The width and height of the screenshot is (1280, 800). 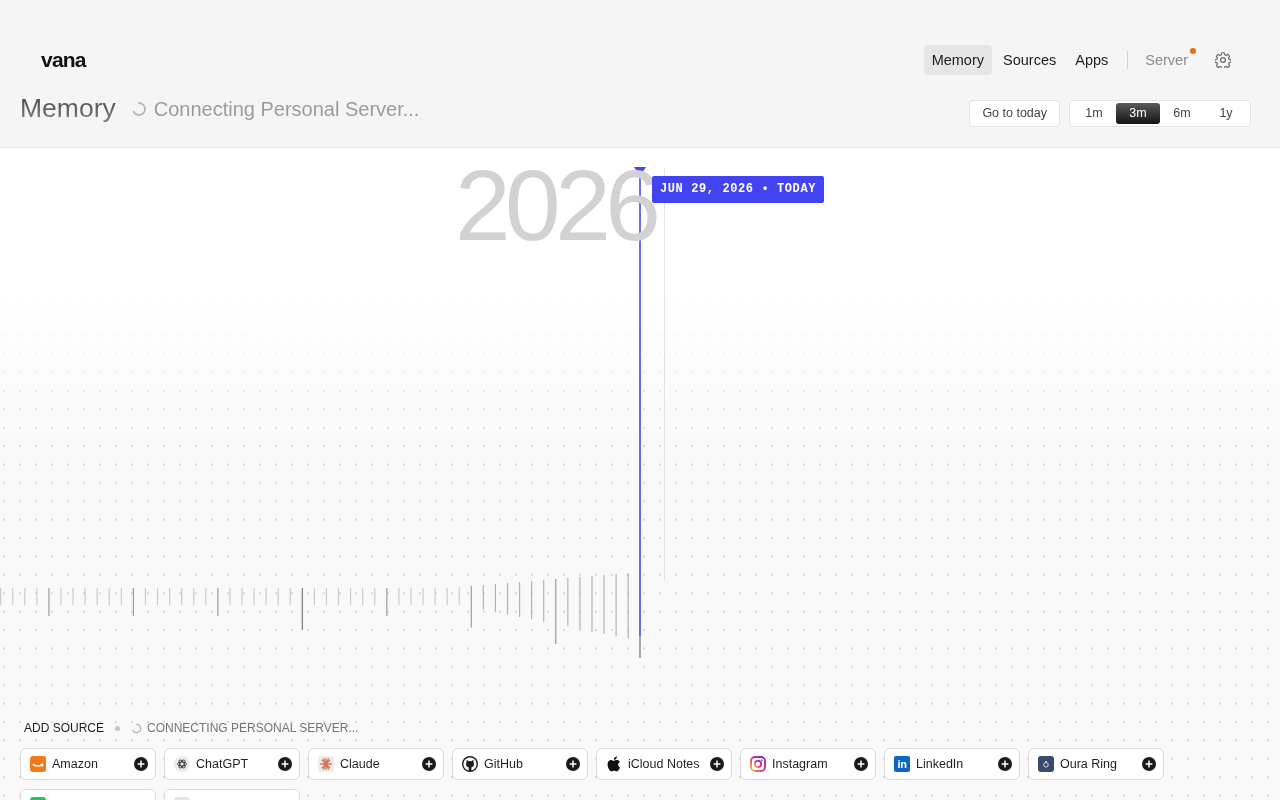 What do you see at coordinates (614, 764) in the screenshot?
I see `apple-icon` at bounding box center [614, 764].